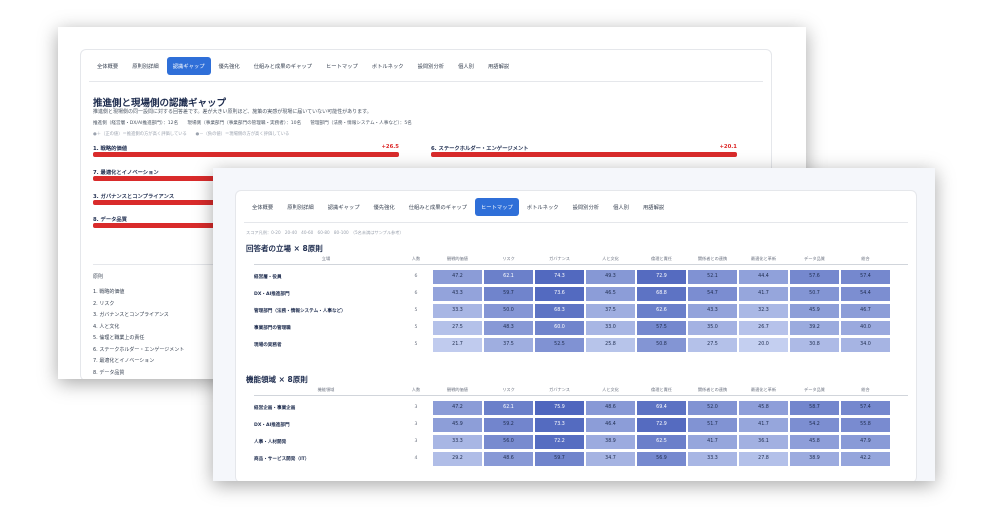 The width and height of the screenshot is (1000, 510). Describe the element at coordinates (712, 277) in the screenshot. I see `heatmap-cell: 52.1` at that location.